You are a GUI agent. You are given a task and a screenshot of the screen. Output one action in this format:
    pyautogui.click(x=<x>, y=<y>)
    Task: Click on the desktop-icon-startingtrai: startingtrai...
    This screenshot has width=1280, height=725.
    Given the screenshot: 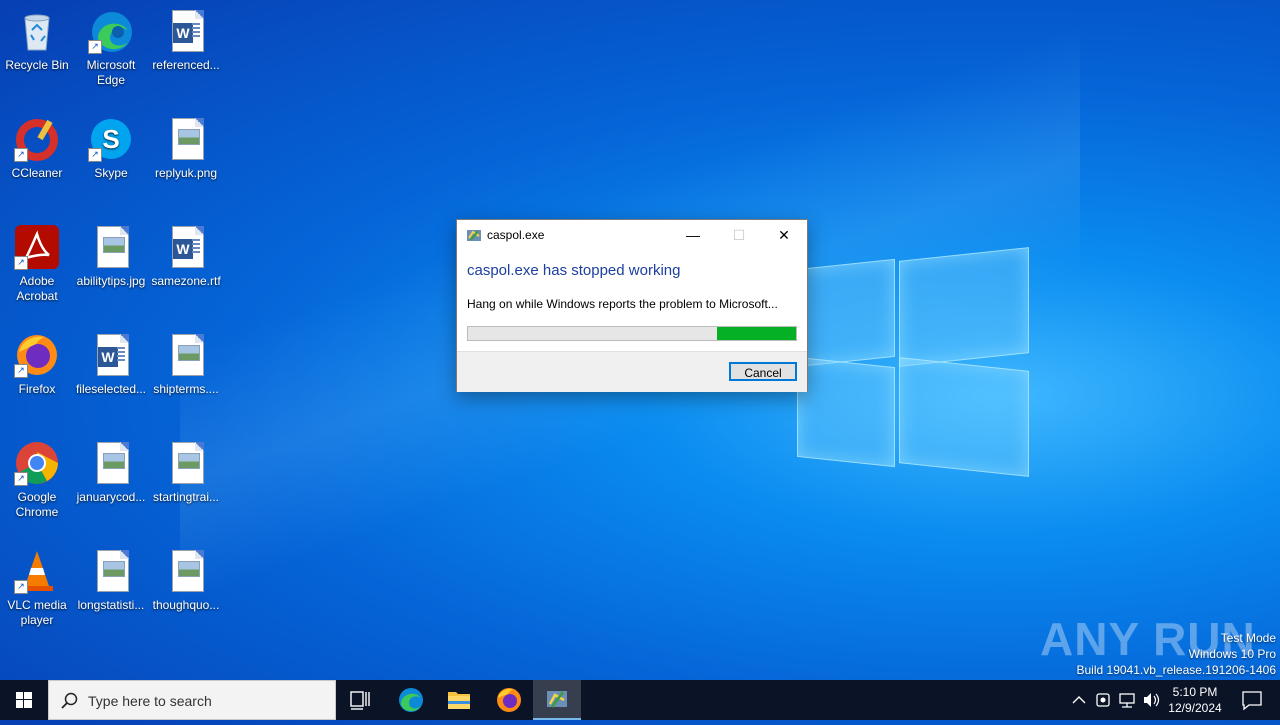 What is the action you would take?
    pyautogui.click(x=186, y=472)
    